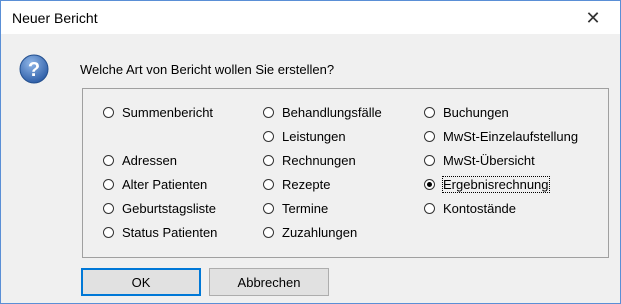  I want to click on radio-buchungen: Buchungen, so click(466, 112).